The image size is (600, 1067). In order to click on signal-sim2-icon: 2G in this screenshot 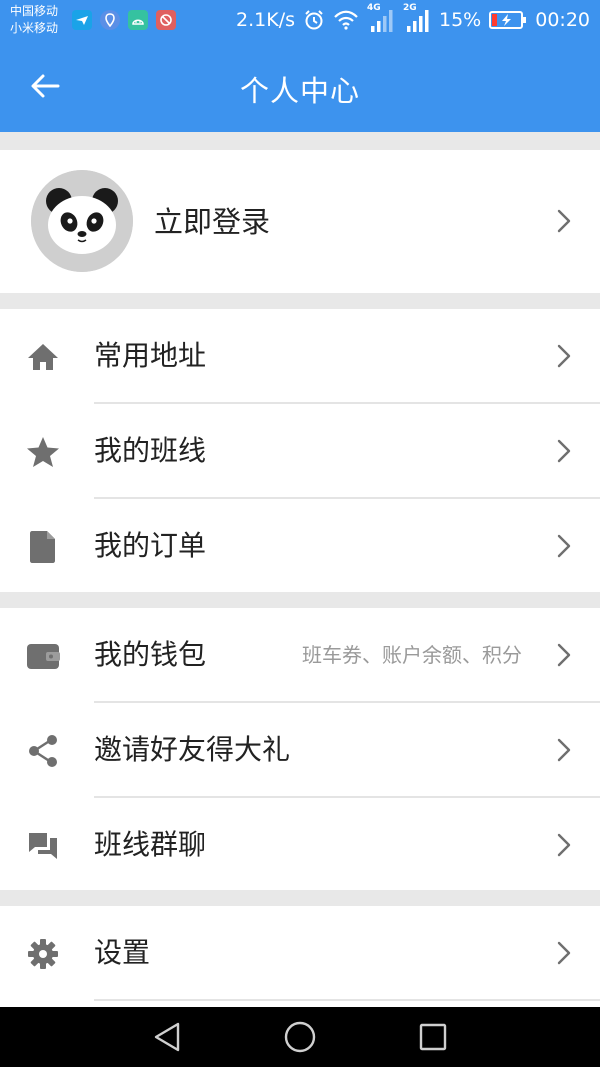, I will do `click(417, 18)`.